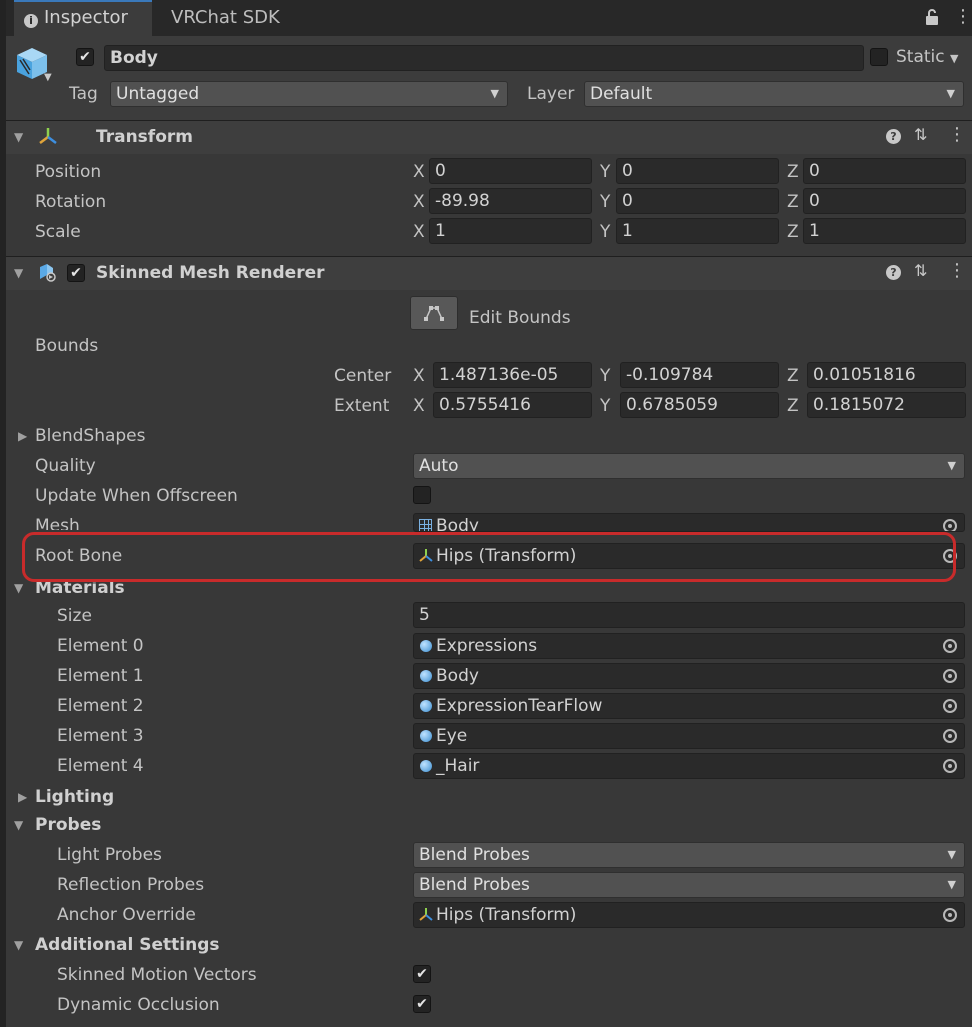  I want to click on static-checkbox, so click(879, 57).